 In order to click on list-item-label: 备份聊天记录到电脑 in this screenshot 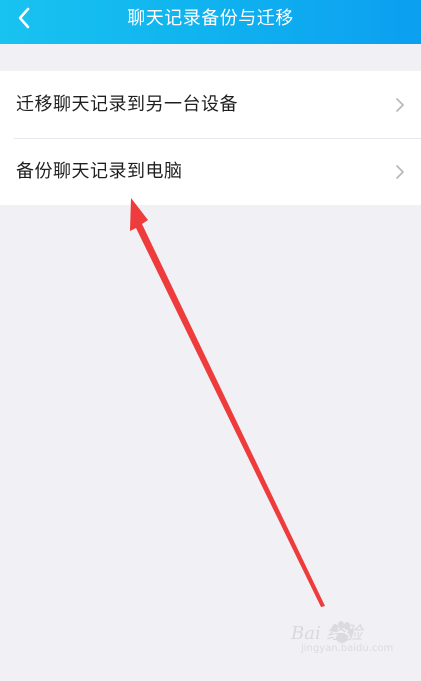, I will do `click(99, 171)`.